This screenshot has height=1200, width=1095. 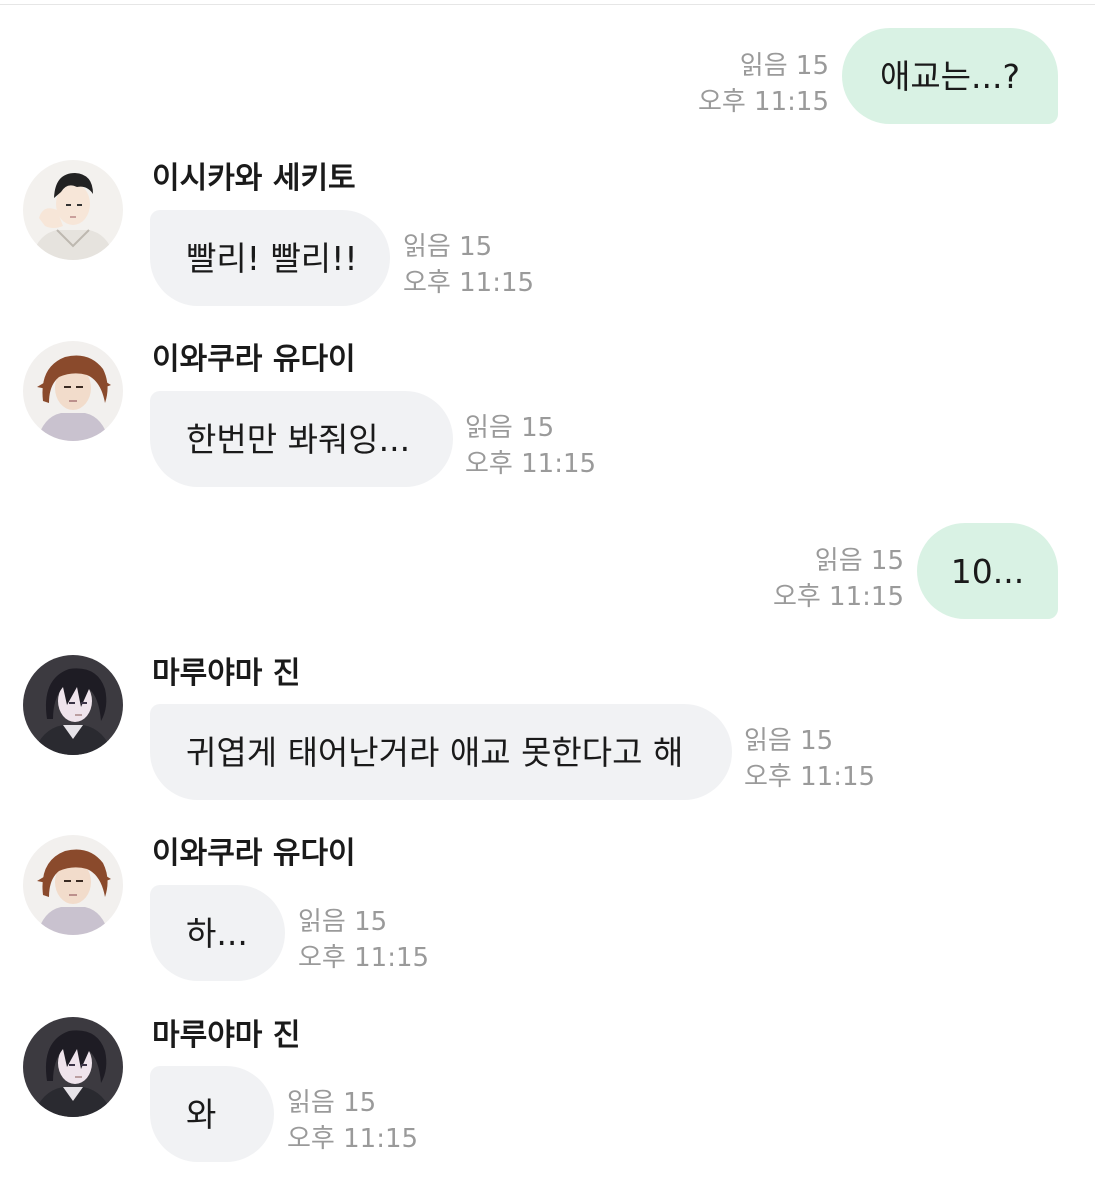 What do you see at coordinates (950, 76) in the screenshot?
I see `message-bubble: 애교는...?` at bounding box center [950, 76].